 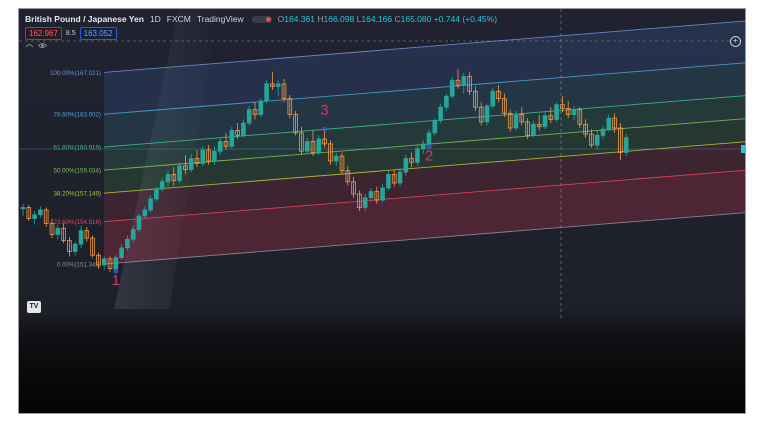 What do you see at coordinates (77, 148) in the screenshot?
I see `fib-level-label: 61.80%(160.919)` at bounding box center [77, 148].